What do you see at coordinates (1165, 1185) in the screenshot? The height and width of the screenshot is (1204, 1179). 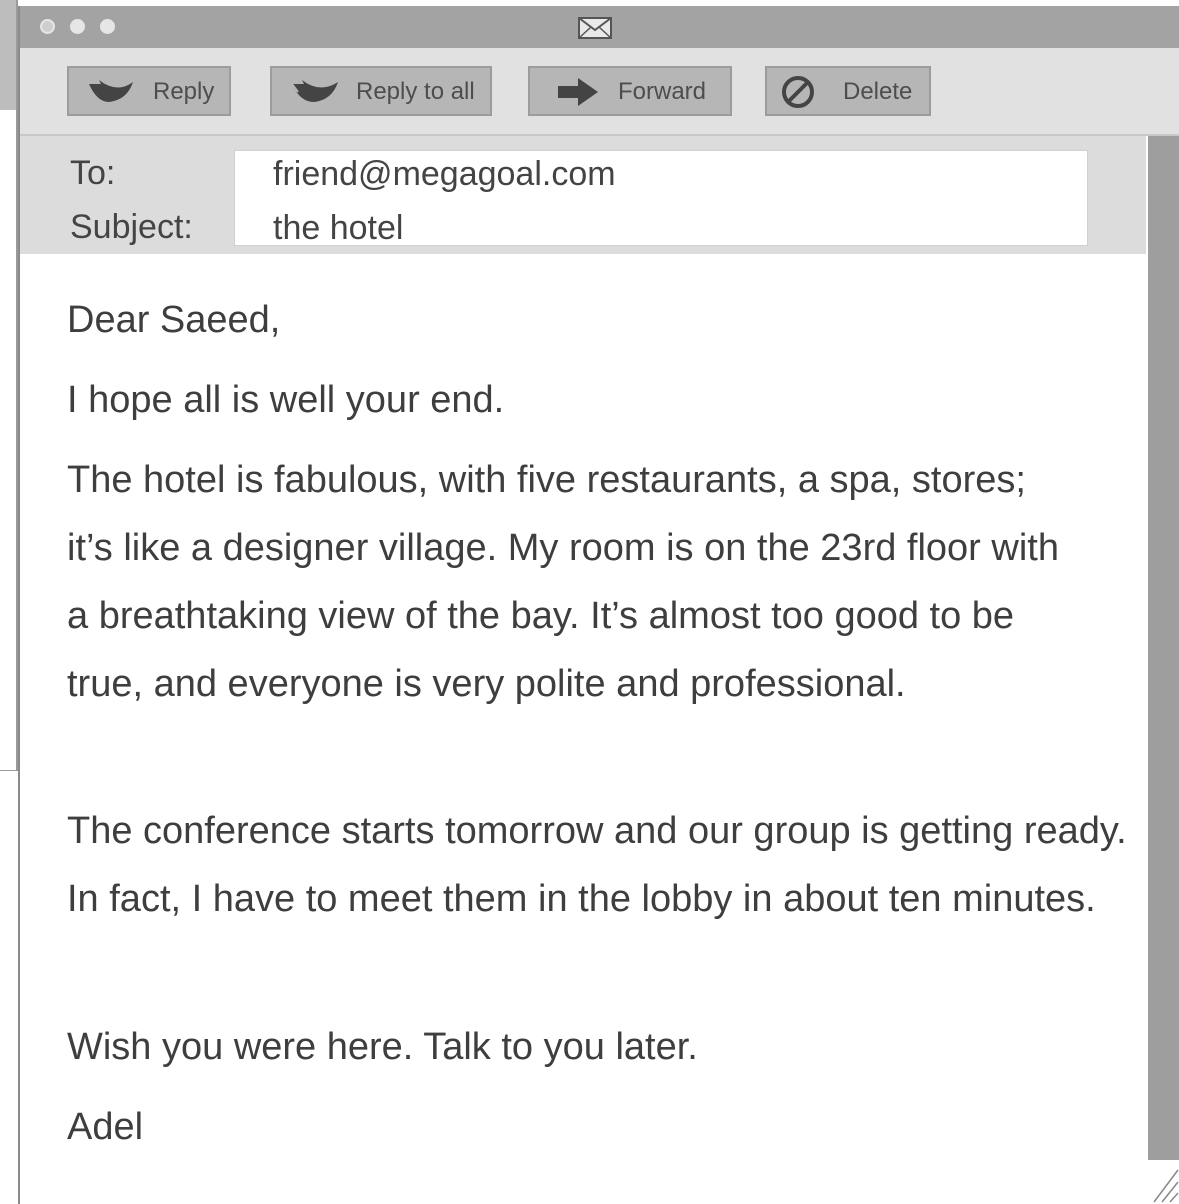 I see `resize-grip-icon` at bounding box center [1165, 1185].